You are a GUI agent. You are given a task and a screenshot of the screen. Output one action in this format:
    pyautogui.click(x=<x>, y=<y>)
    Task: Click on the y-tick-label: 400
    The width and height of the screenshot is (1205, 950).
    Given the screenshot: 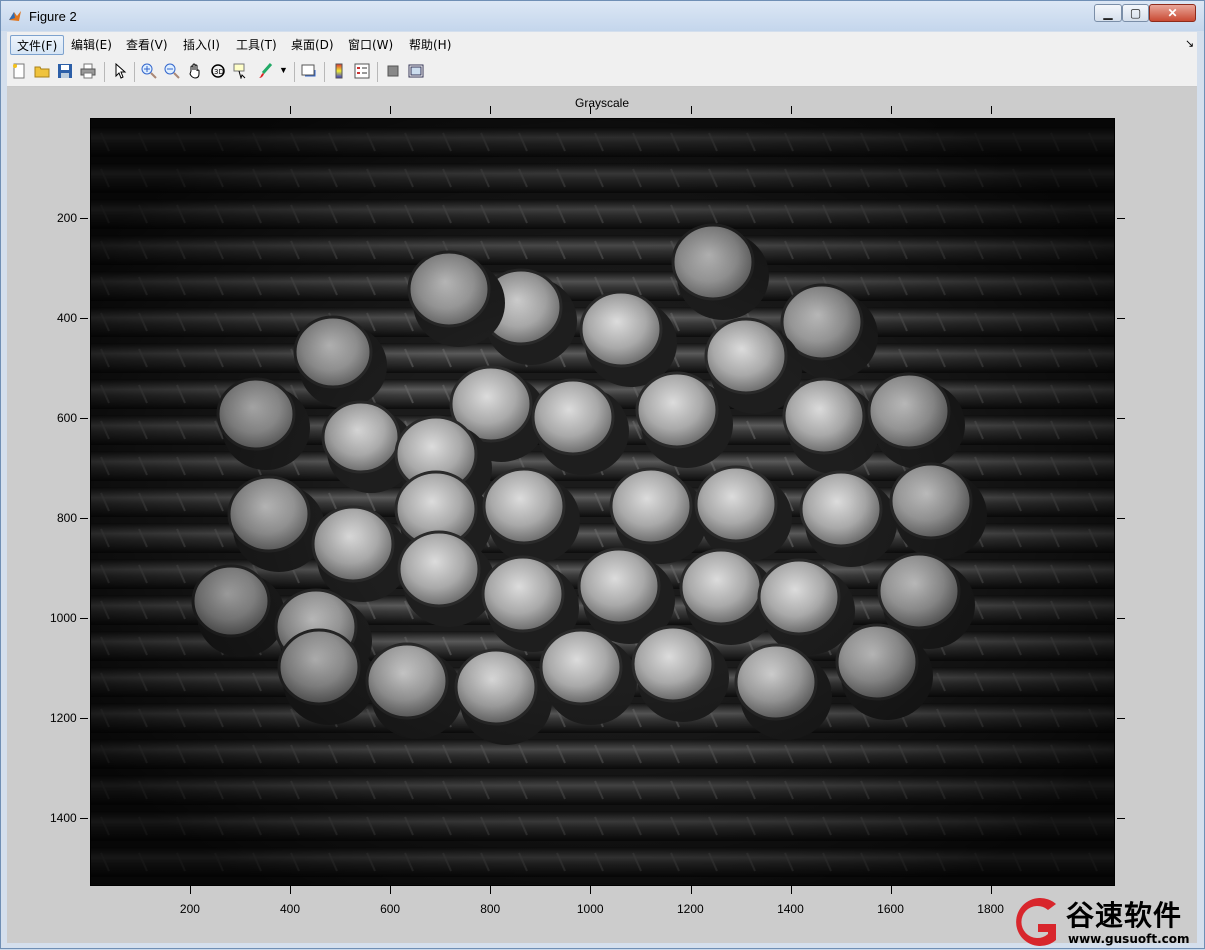 What is the action you would take?
    pyautogui.click(x=67, y=318)
    